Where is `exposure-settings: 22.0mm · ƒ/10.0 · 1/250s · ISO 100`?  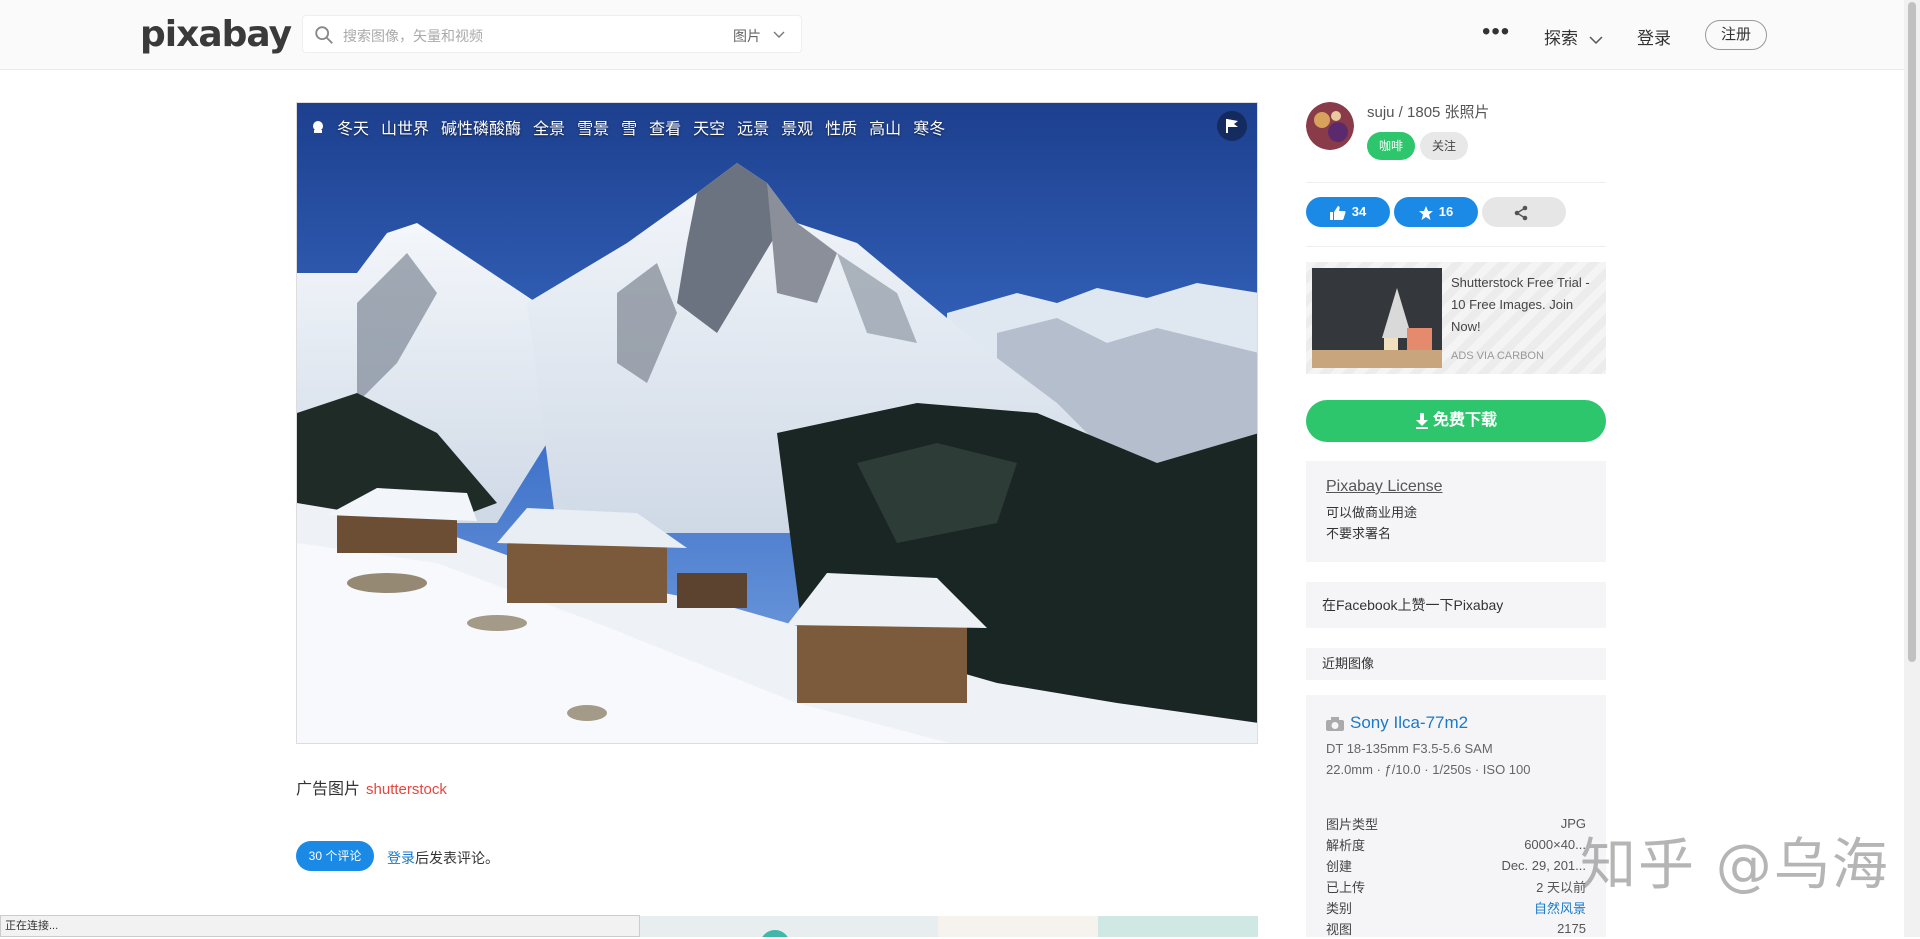
exposure-settings: 22.0mm · ƒ/10.0 · 1/250s · ISO 100 is located at coordinates (1428, 769).